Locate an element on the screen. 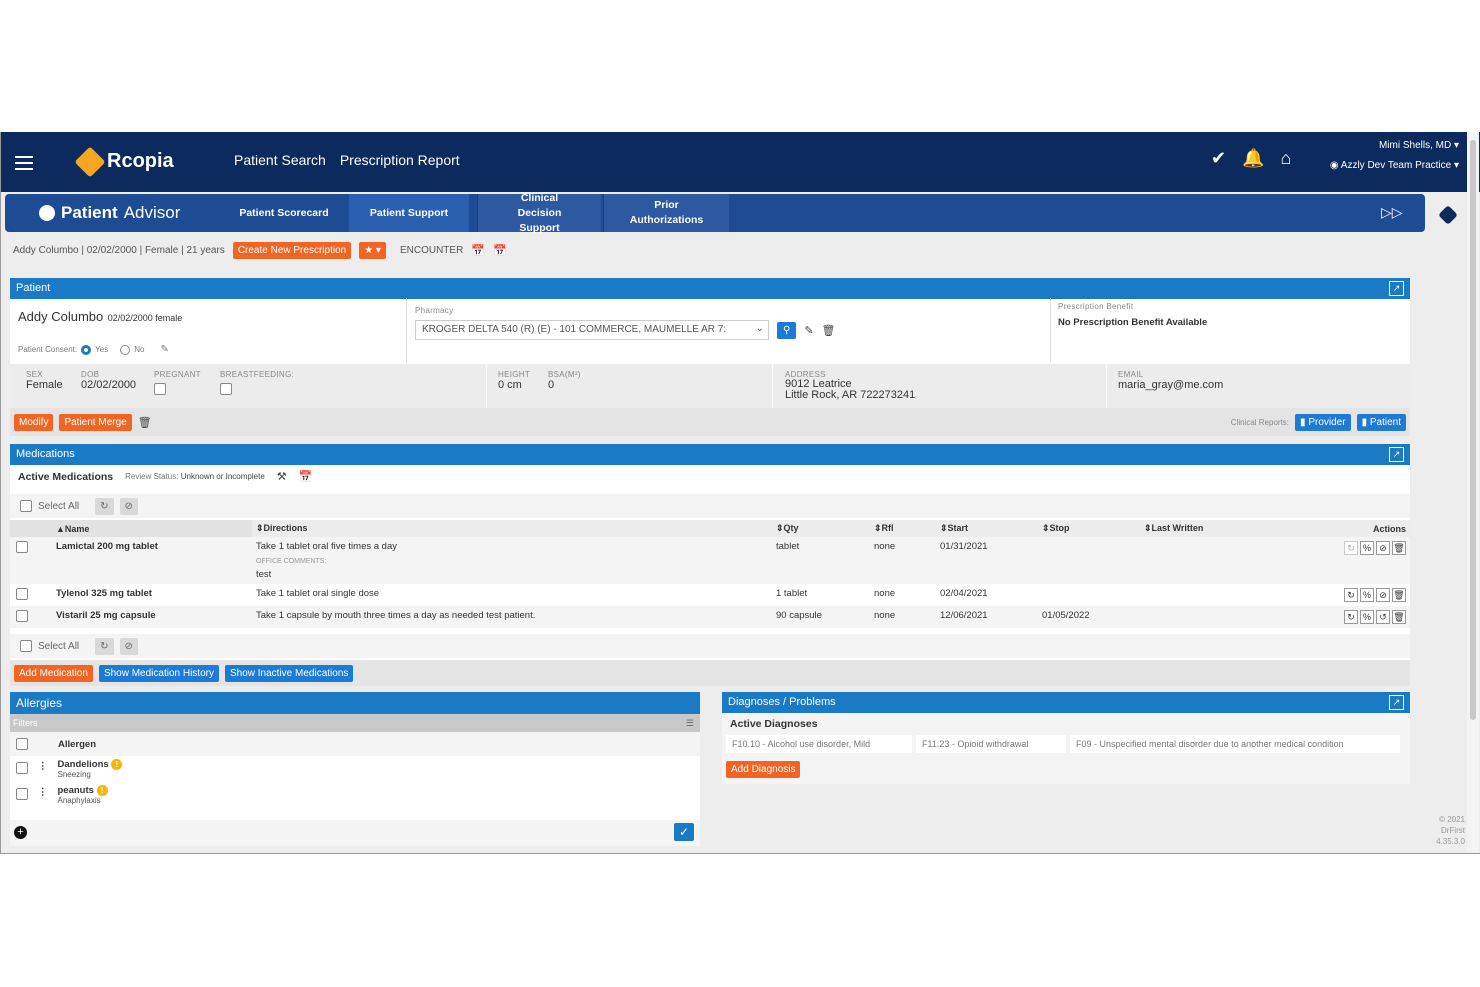  tab-prior-authorizations: Prior Authorizations is located at coordinates (666, 213).